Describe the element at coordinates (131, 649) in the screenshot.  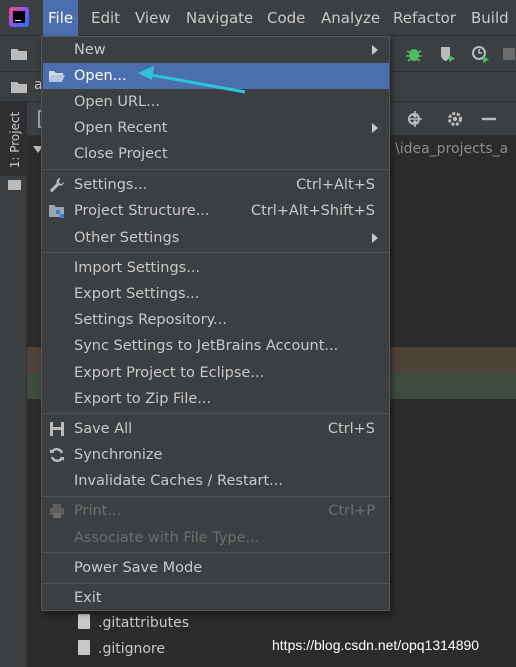
I see `tree-file-name: .gitignore` at that location.